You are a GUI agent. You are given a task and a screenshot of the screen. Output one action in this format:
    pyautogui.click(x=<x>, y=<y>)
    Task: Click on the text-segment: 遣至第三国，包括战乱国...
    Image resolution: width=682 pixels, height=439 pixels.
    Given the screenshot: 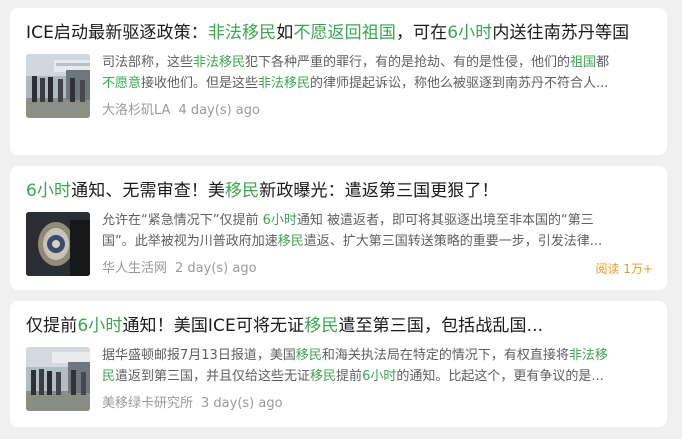 What is the action you would take?
    pyautogui.click(x=441, y=326)
    